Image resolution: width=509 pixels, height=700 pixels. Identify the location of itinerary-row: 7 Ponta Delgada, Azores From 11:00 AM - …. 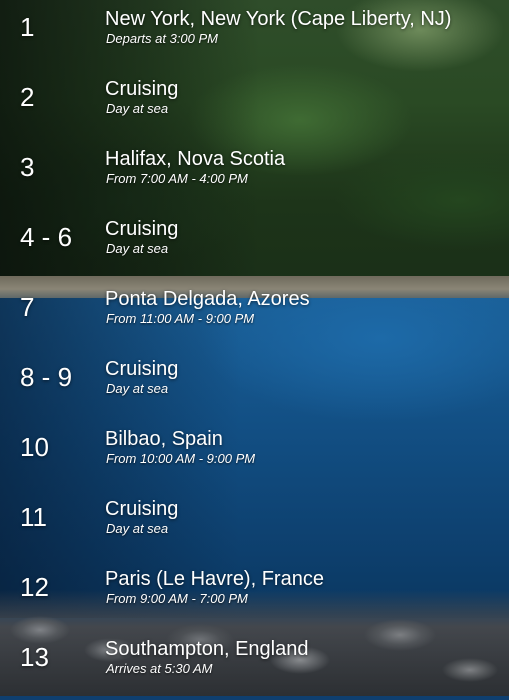
(254, 315).